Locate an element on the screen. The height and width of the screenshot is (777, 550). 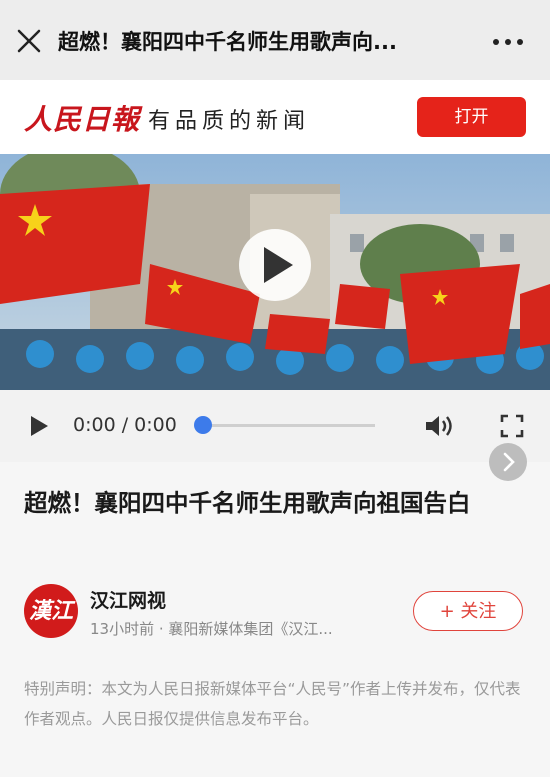
progress-track is located at coordinates (289, 425).